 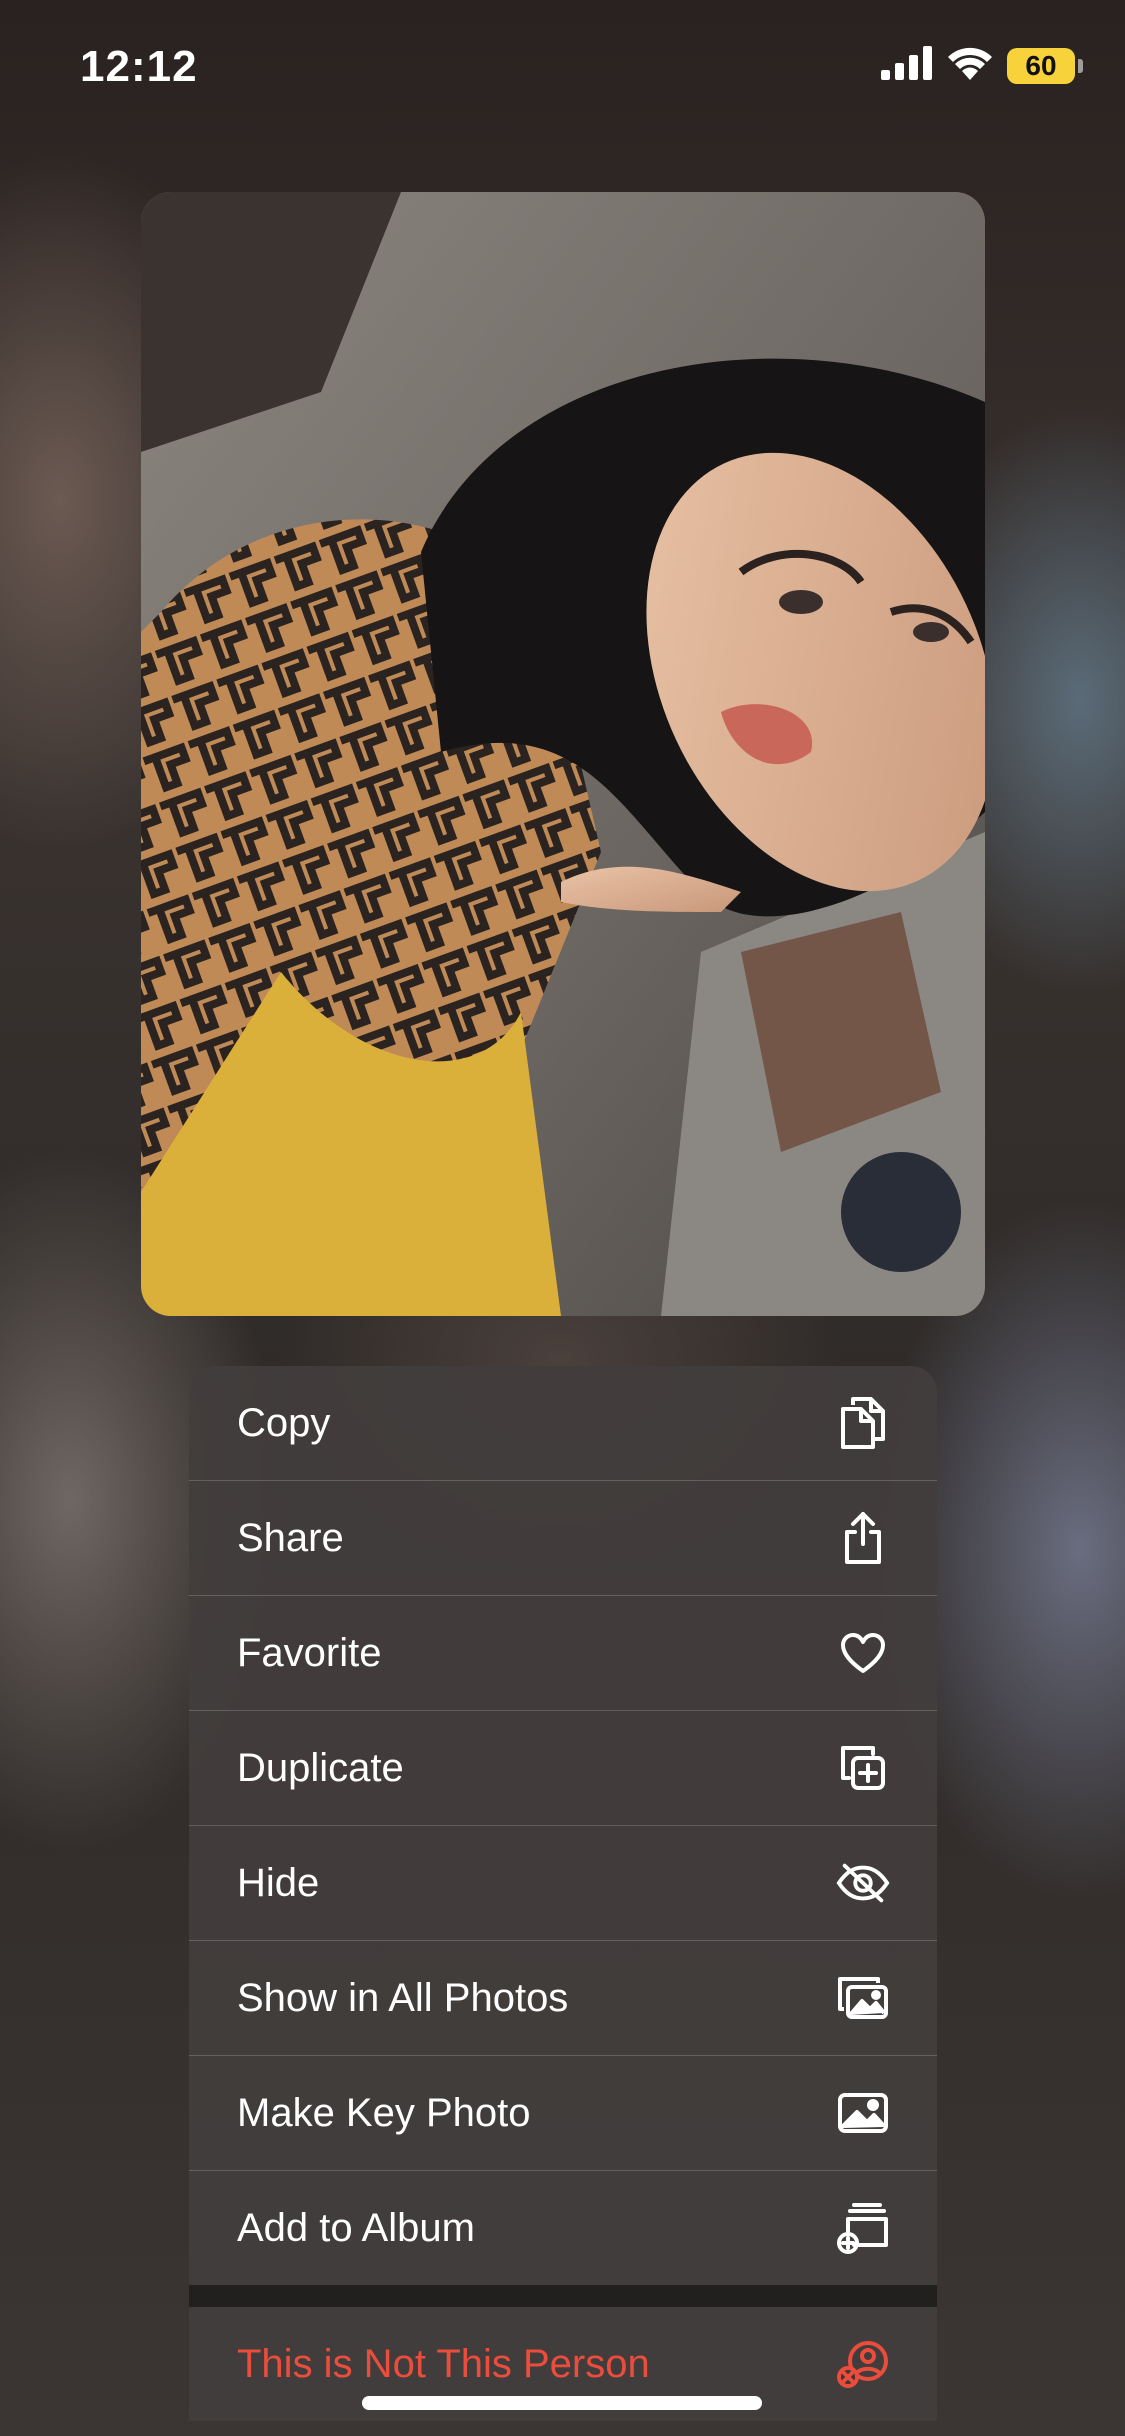 What do you see at coordinates (443, 2363) in the screenshot?
I see `menu-item-label: This is Not This Person` at bounding box center [443, 2363].